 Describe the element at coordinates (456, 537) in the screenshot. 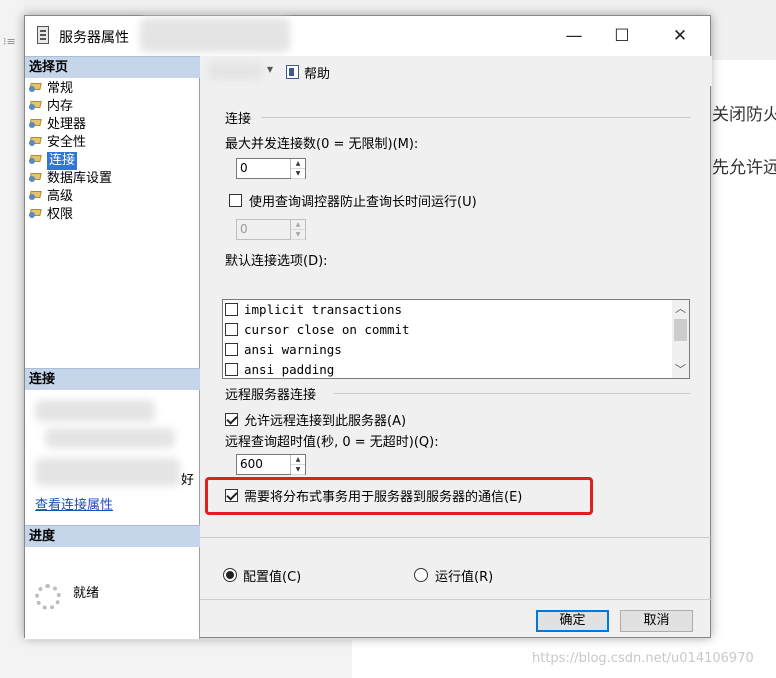

I see `value-mode-divider` at that location.